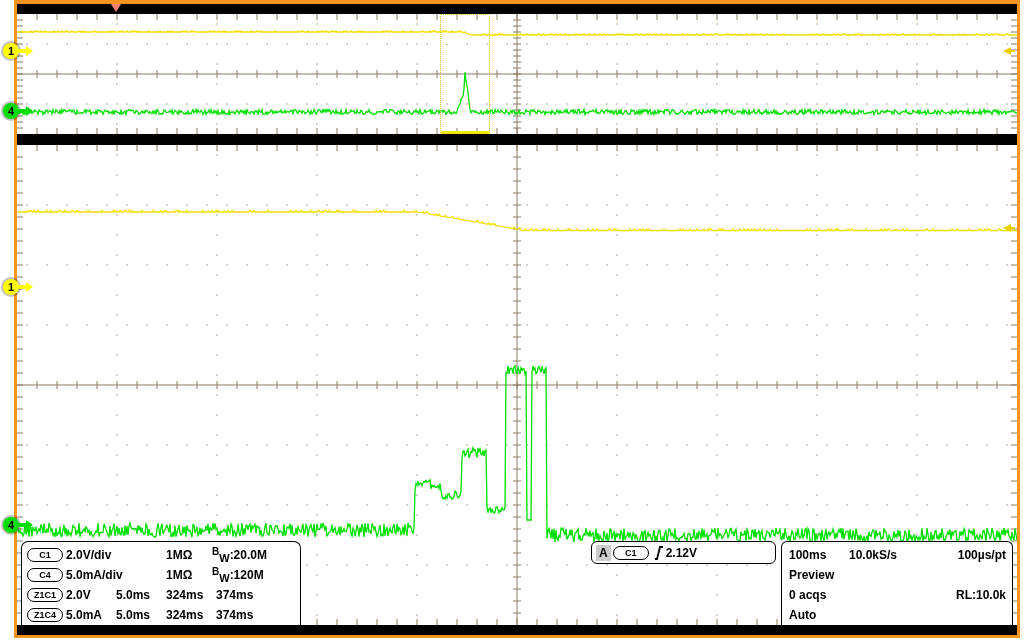  I want to click on readout-text: 100µs/pt, so click(981, 555).